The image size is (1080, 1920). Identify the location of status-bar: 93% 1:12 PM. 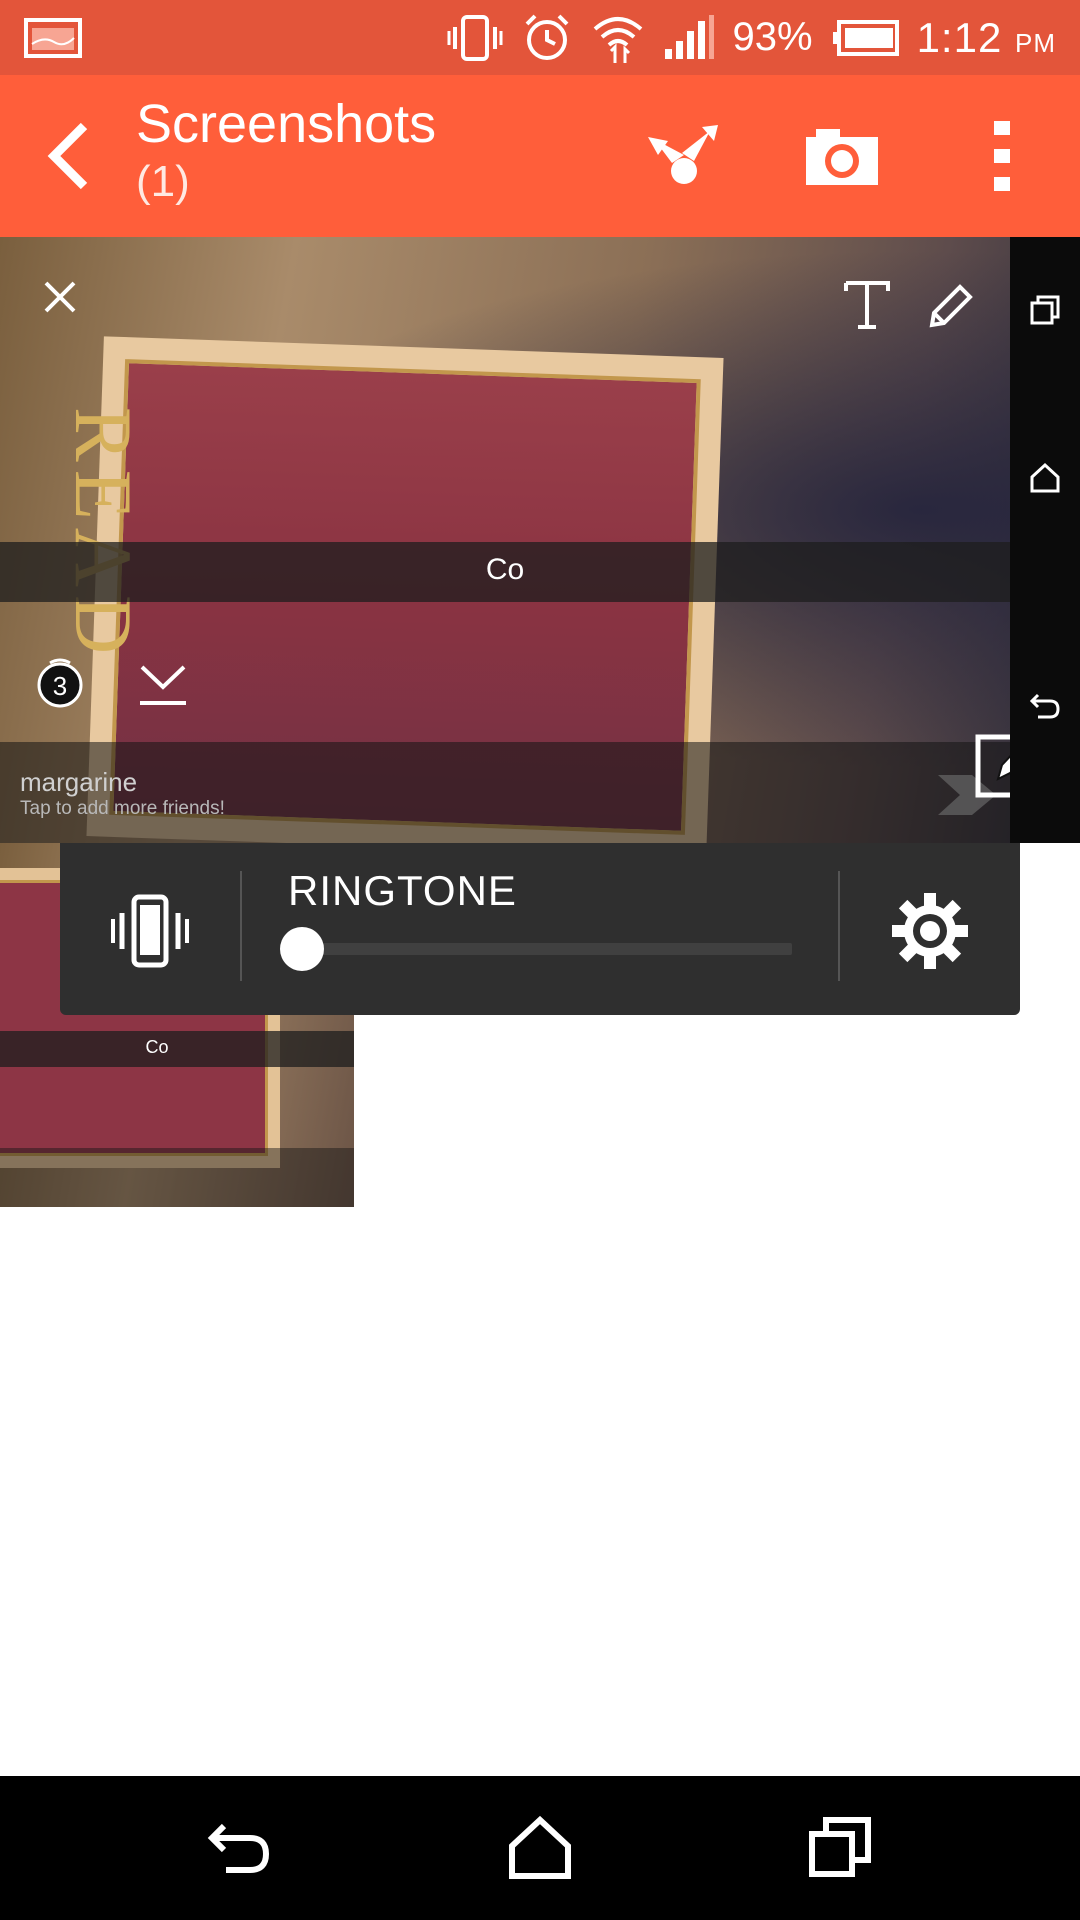
(540, 37).